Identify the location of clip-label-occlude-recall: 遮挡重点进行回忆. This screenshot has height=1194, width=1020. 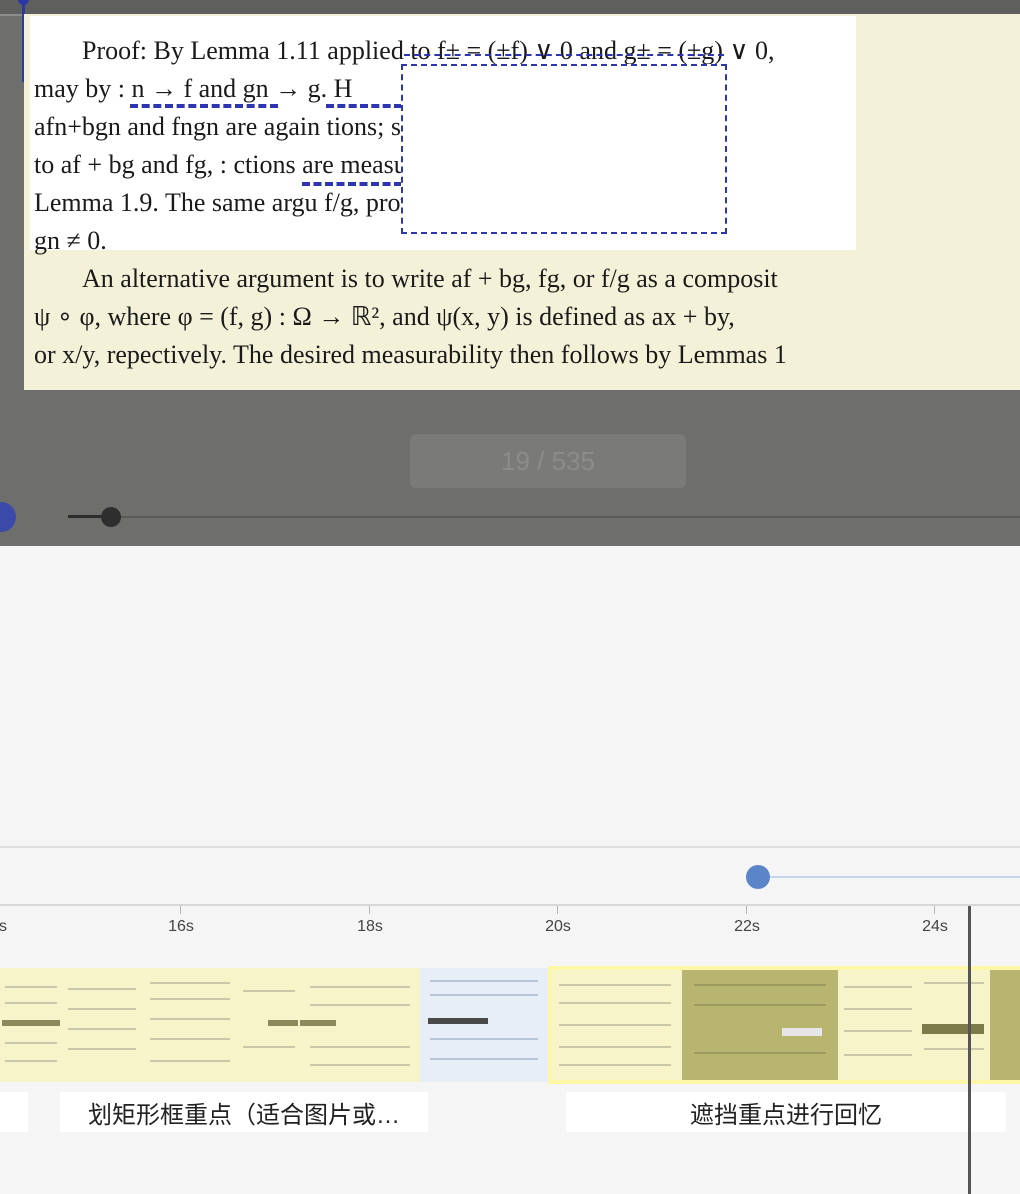
(786, 1112).